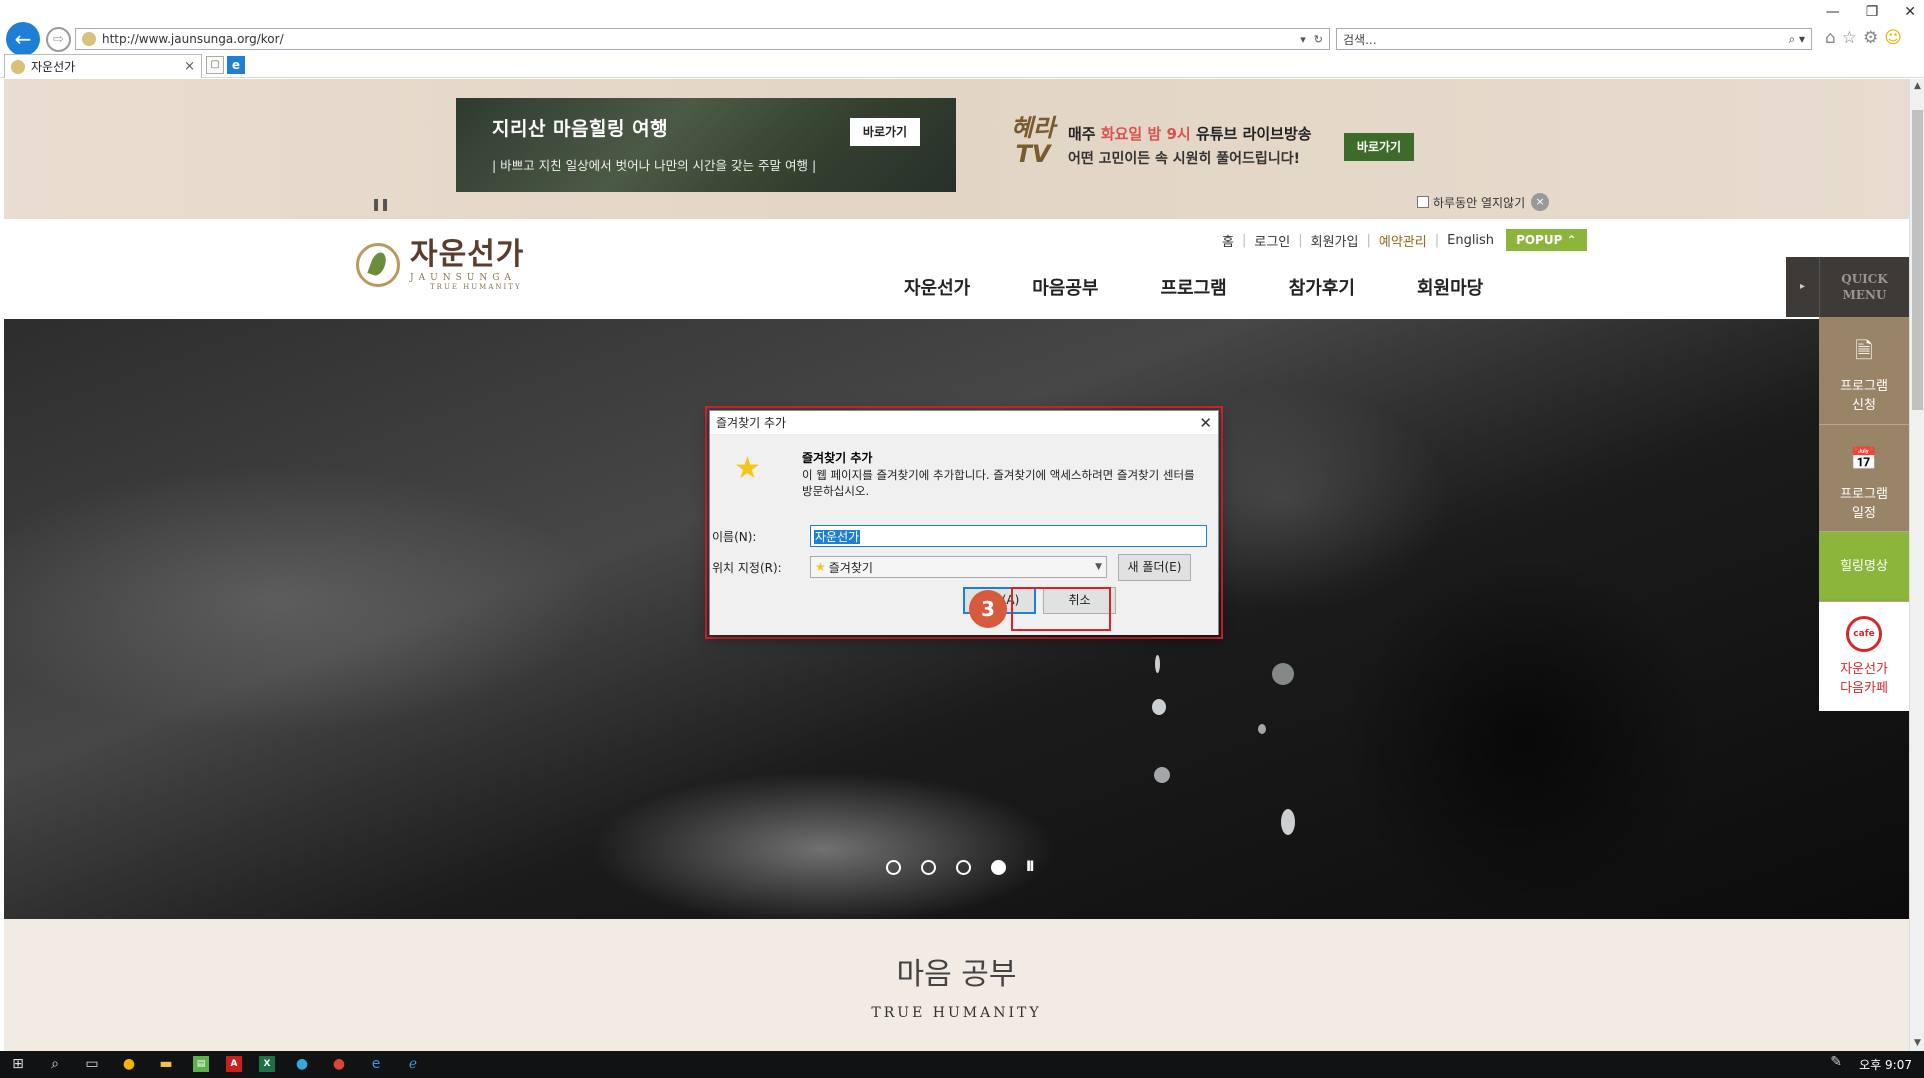 The height and width of the screenshot is (1078, 1924). I want to click on back-button: ←, so click(23, 39).